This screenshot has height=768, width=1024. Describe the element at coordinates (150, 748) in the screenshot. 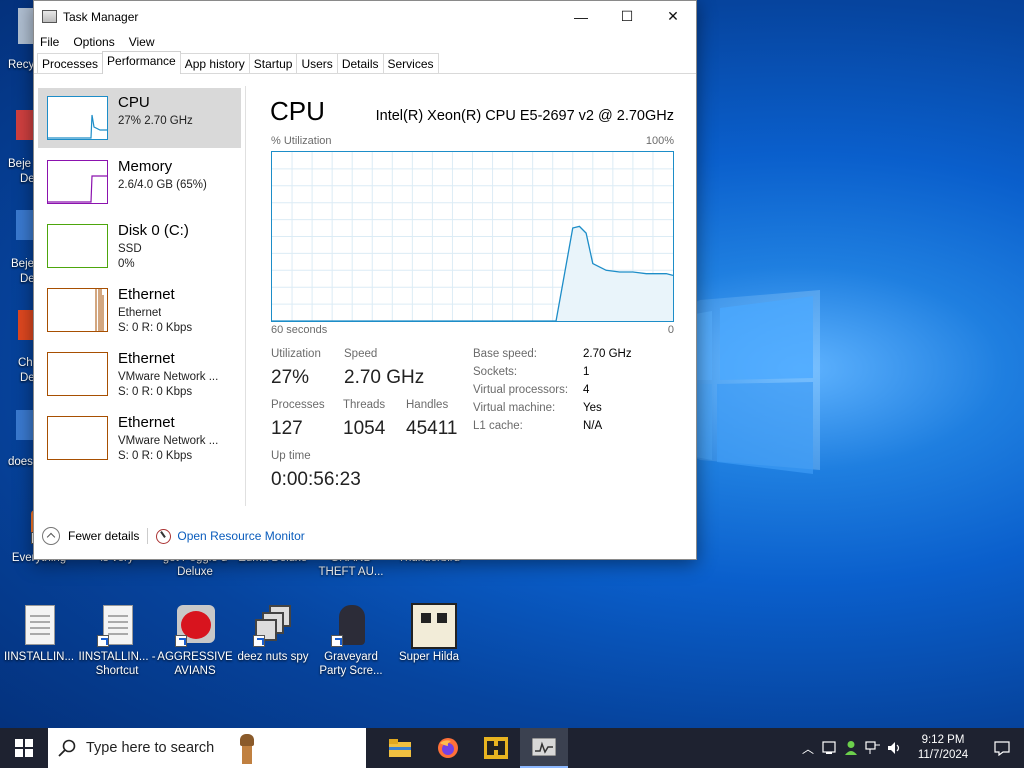

I see `search-placeholder: Type here to search` at that location.